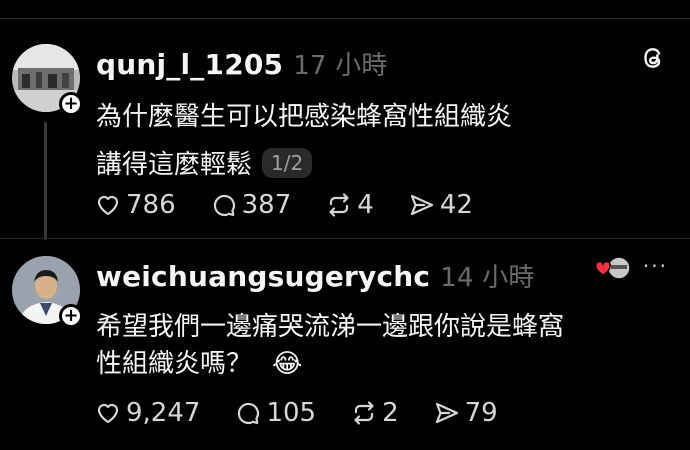 This screenshot has height=450, width=690. I want to click on comment-count: 387, so click(266, 205).